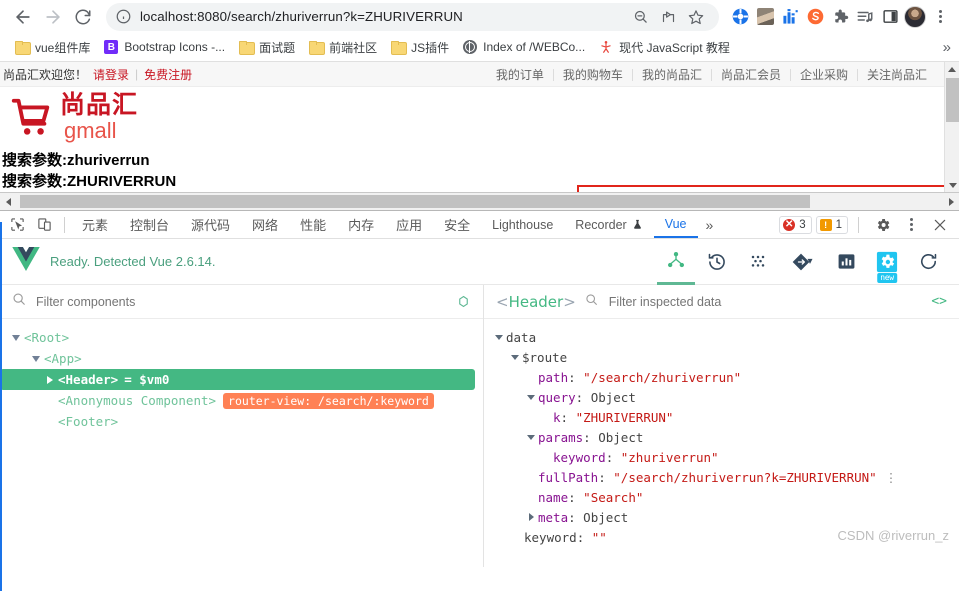 This screenshot has height=591, width=959. I want to click on data-row-meta: meta: Object, so click(721, 517).